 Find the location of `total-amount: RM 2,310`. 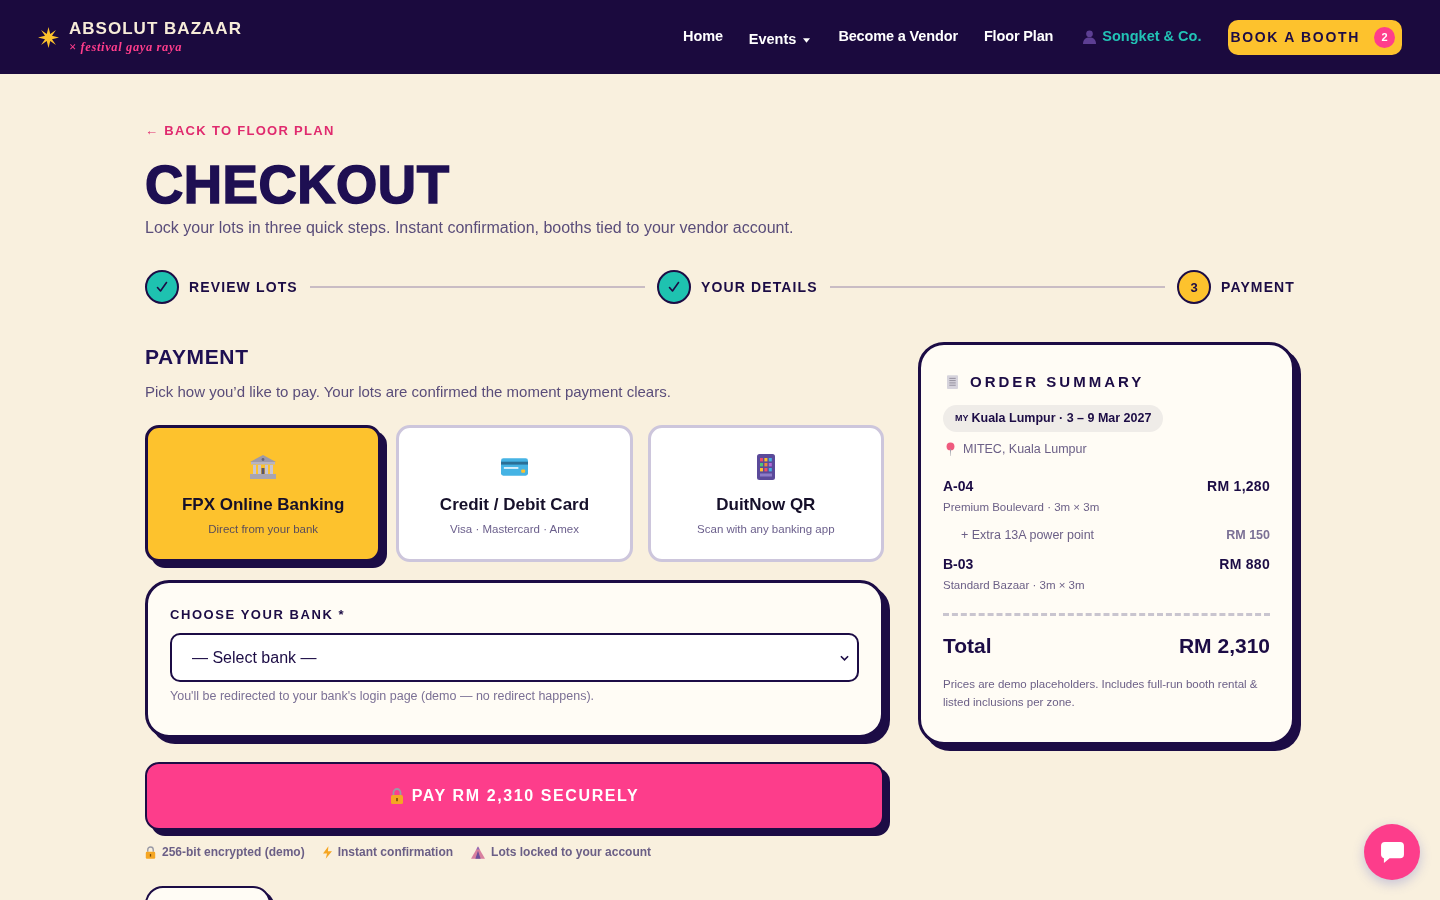

total-amount: RM 2,310 is located at coordinates (1224, 646).